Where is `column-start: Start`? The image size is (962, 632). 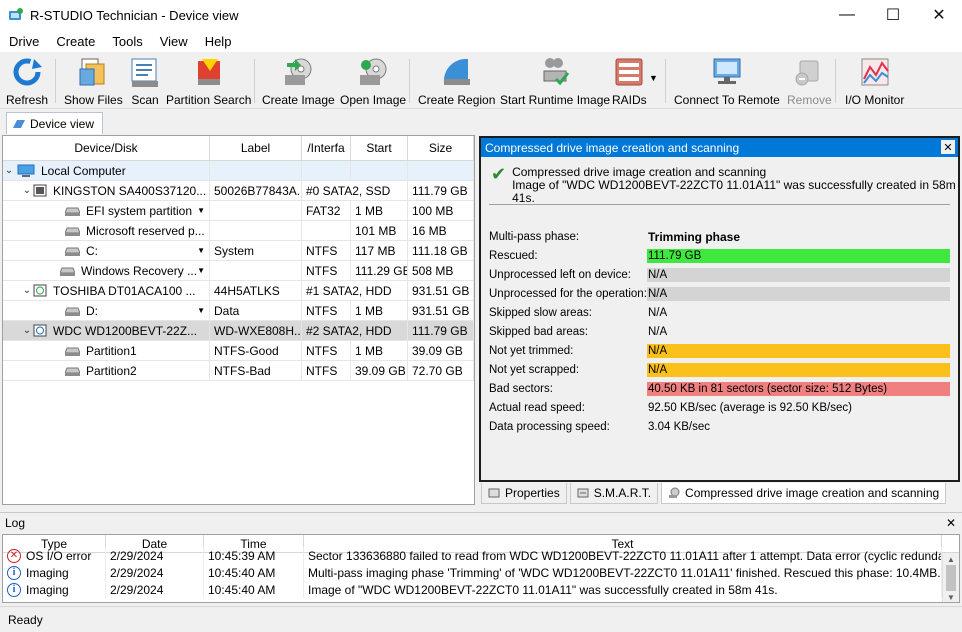 column-start: Start is located at coordinates (379, 148).